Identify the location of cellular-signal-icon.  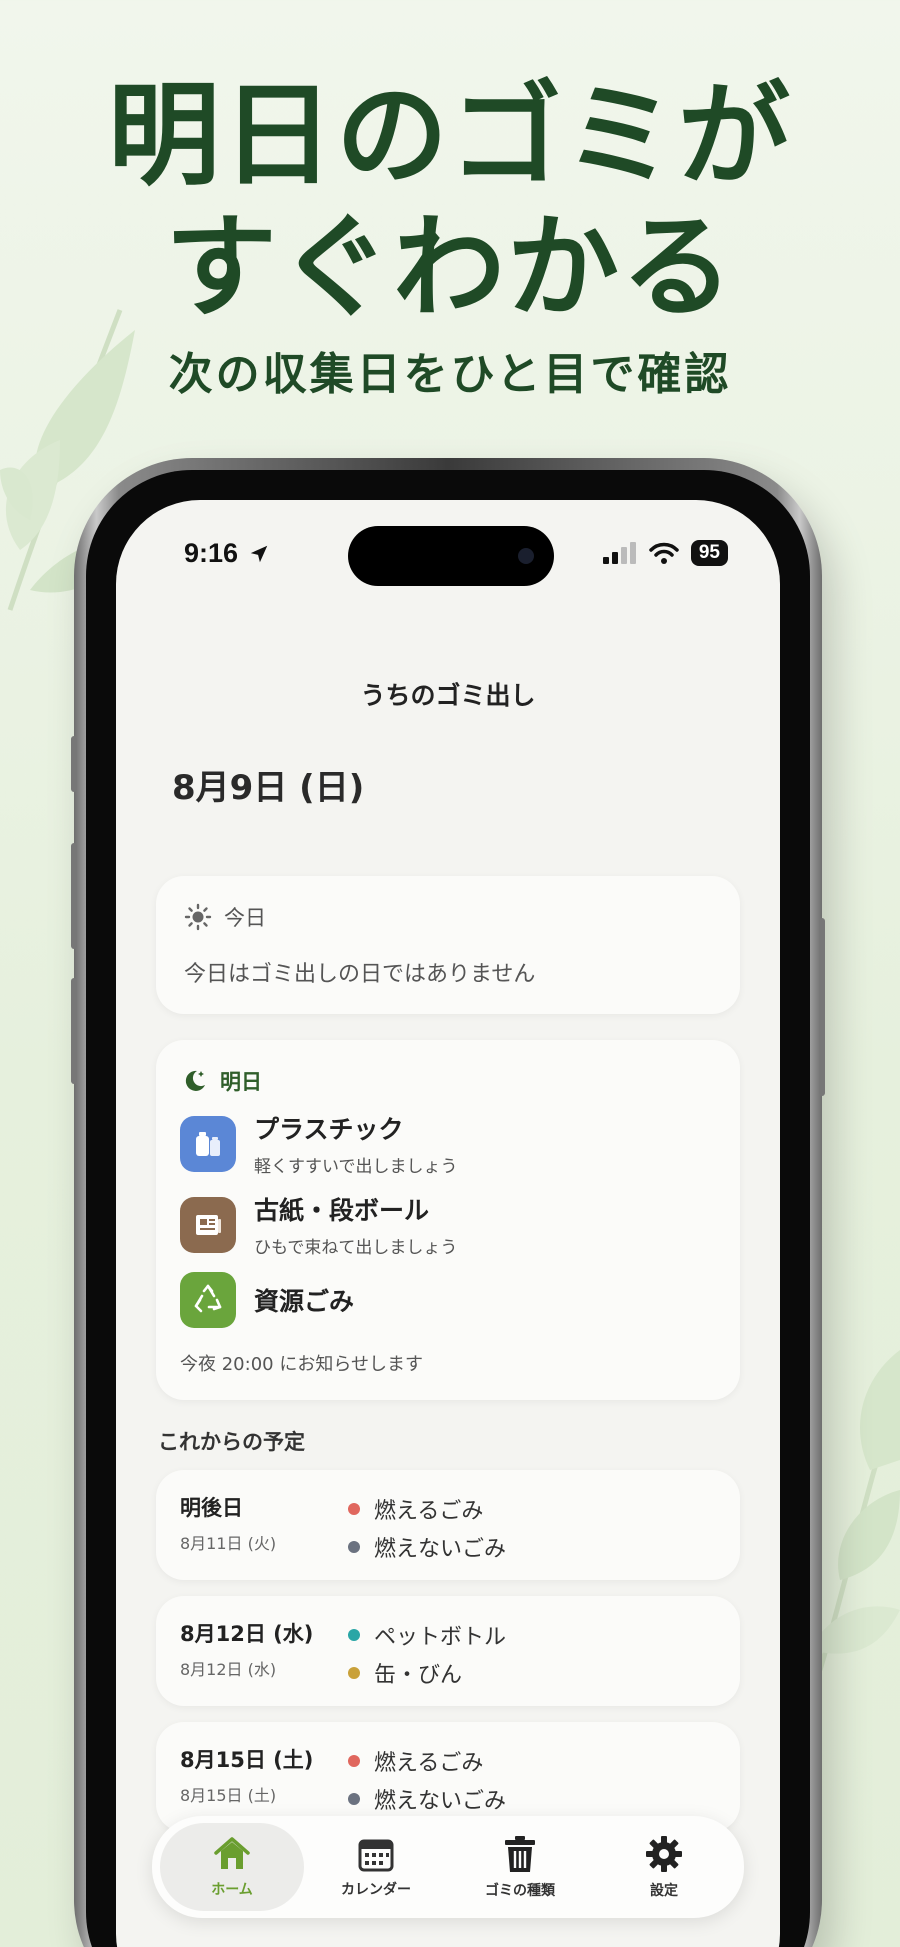
(619, 553).